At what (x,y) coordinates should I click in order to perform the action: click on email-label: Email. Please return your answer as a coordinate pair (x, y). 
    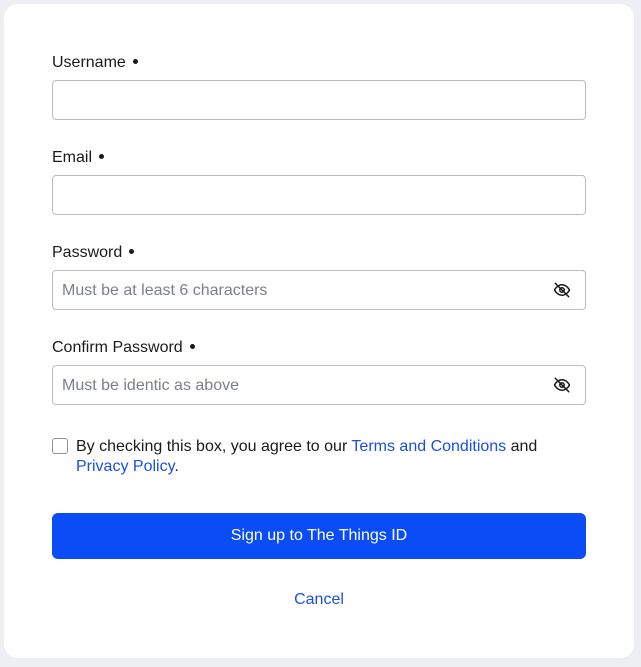
    Looking at the image, I should click on (78, 158).